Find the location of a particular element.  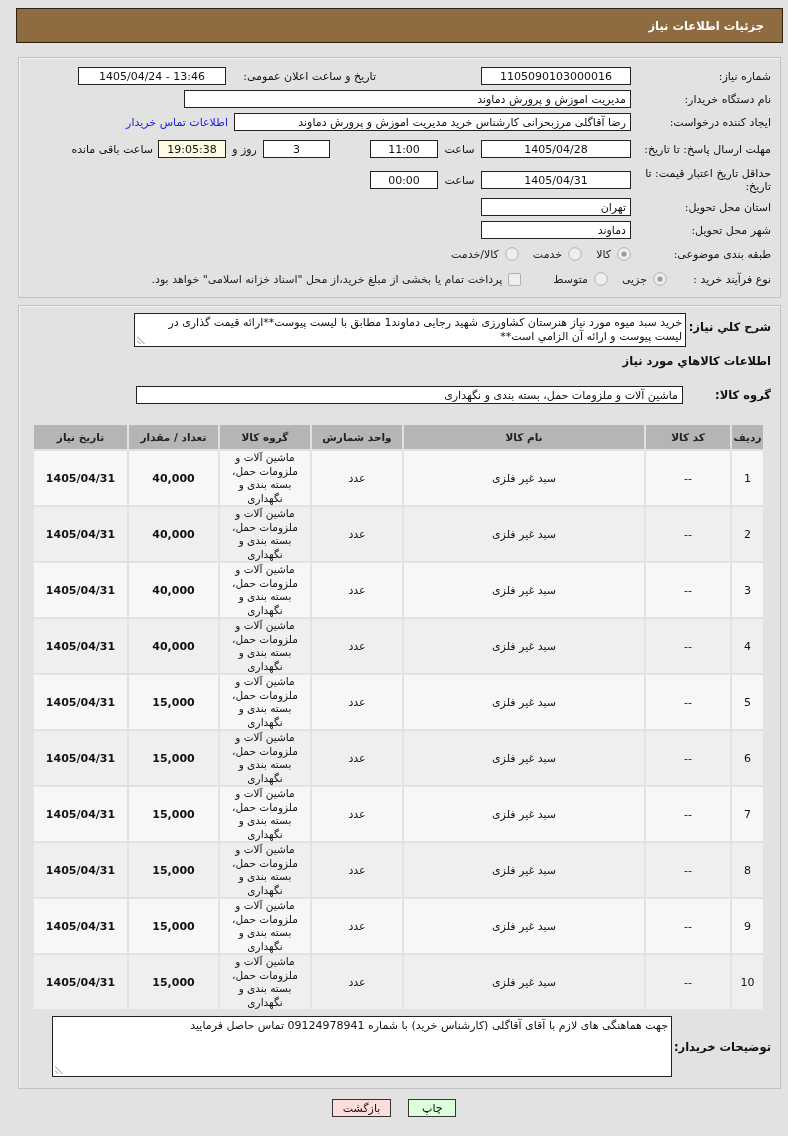

radio-option: خدمت is located at coordinates (557, 254).